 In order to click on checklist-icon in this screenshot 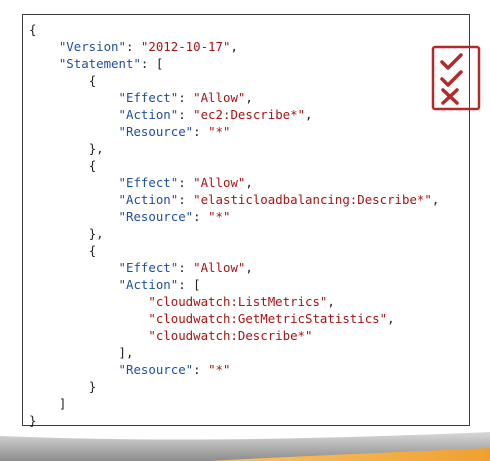, I will do `click(456, 78)`.